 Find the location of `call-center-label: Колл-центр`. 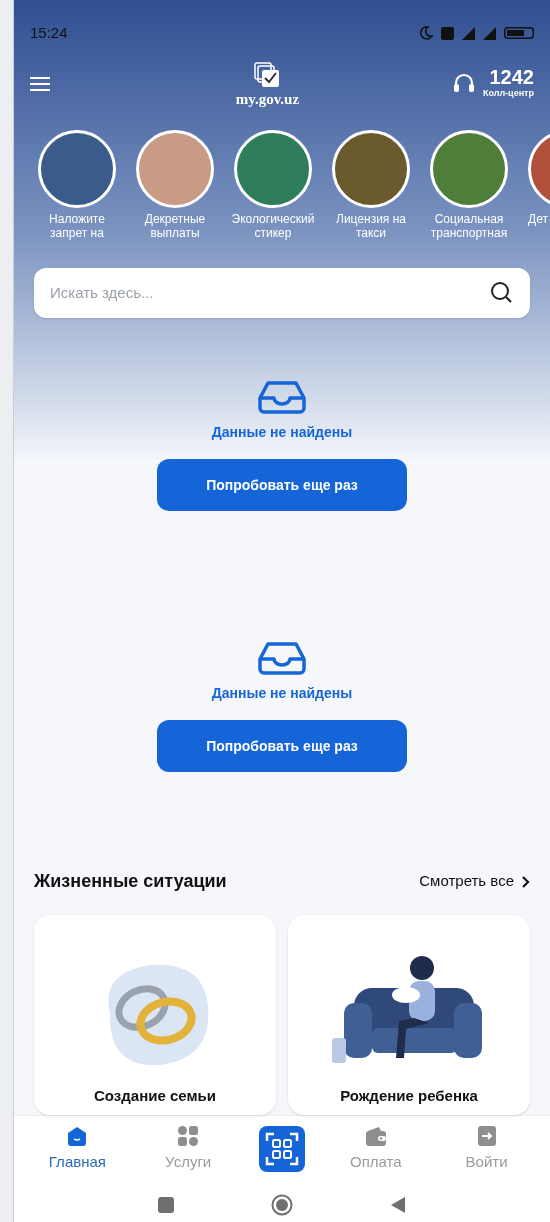

call-center-label: Колл-центр is located at coordinates (508, 94).